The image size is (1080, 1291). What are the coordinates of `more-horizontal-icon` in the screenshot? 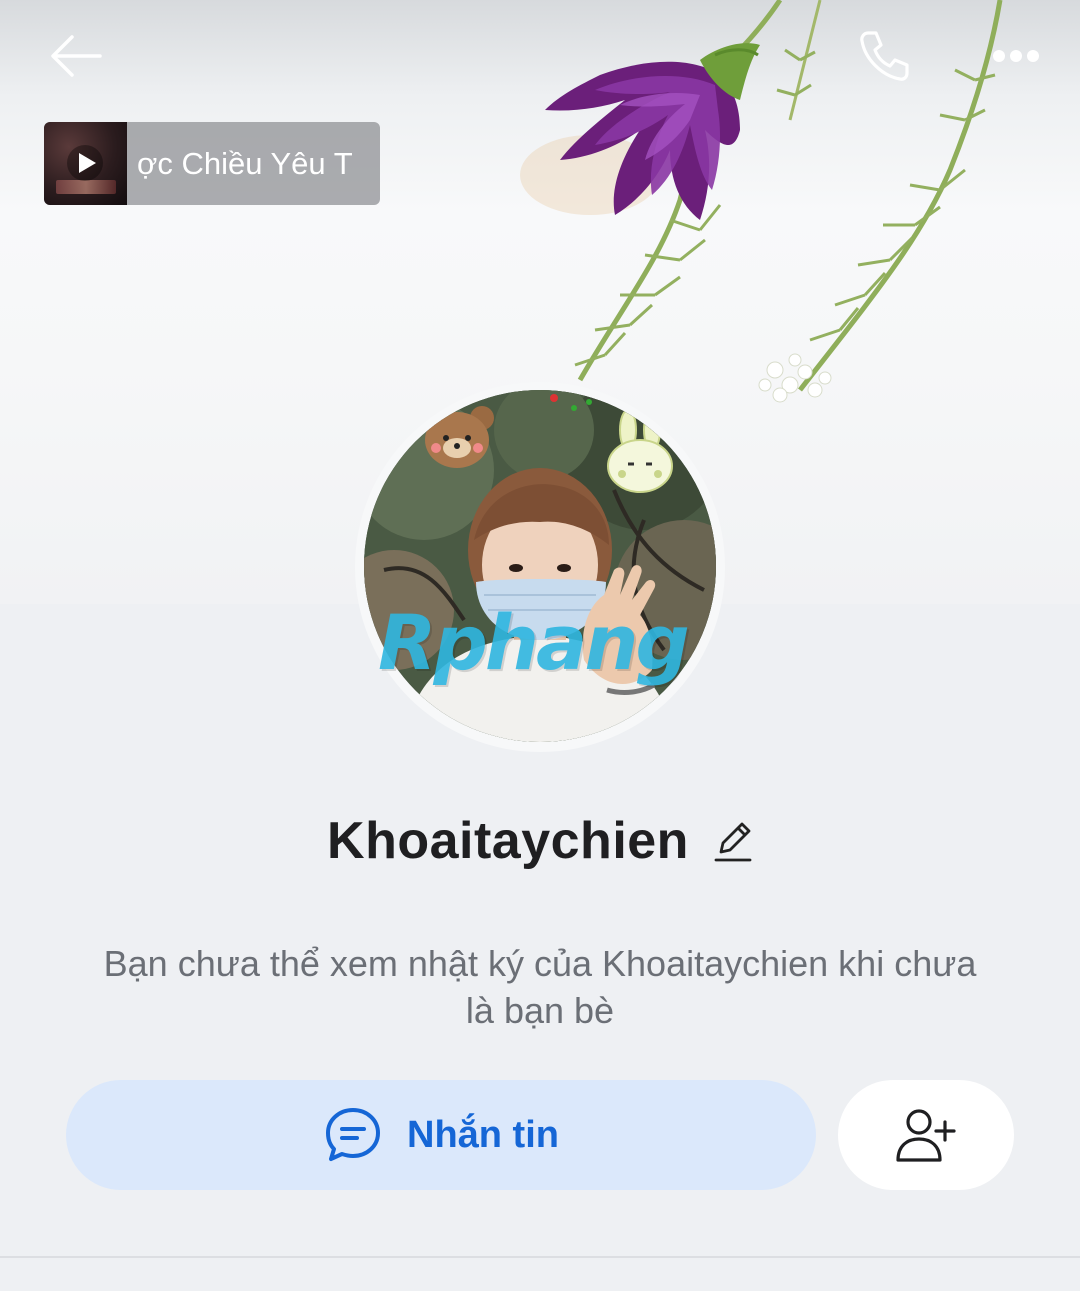 It's located at (1016, 56).